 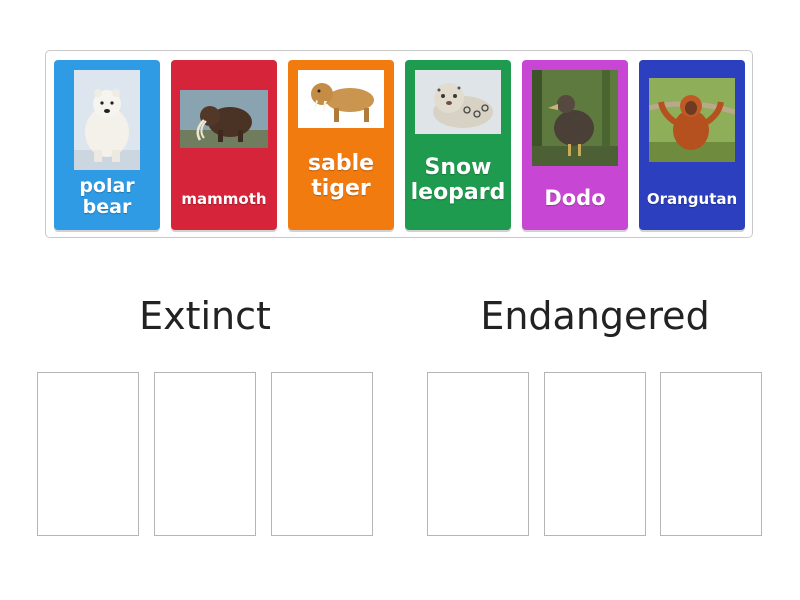 I want to click on card-orangutan: Orangutan, so click(x=692, y=145).